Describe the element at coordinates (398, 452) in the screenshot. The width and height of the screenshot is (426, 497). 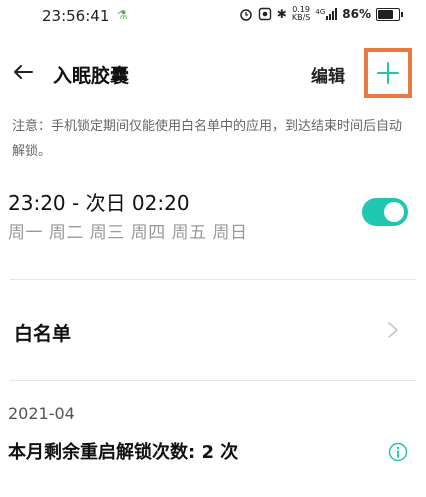
I see `info-icon` at that location.